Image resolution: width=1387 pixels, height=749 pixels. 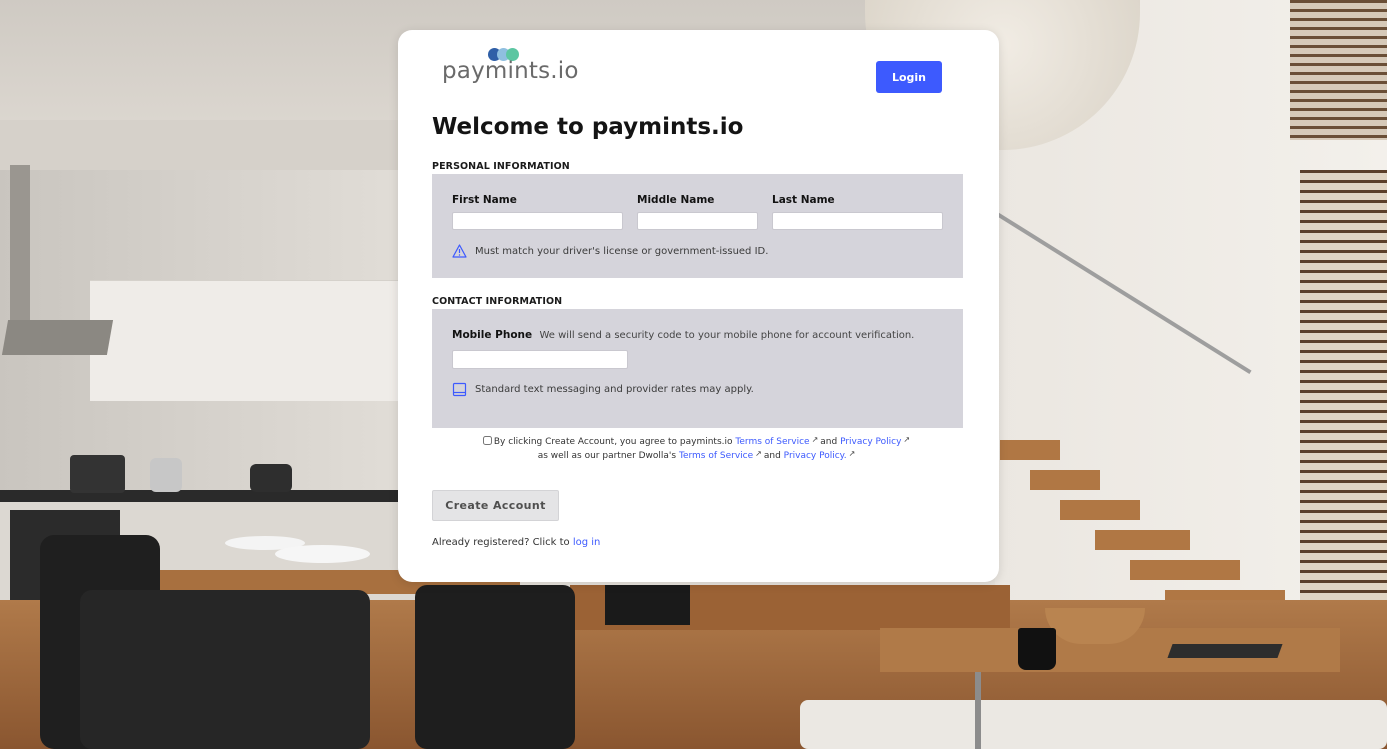 What do you see at coordinates (510, 71) in the screenshot?
I see `logo-text: paymints.io` at bounding box center [510, 71].